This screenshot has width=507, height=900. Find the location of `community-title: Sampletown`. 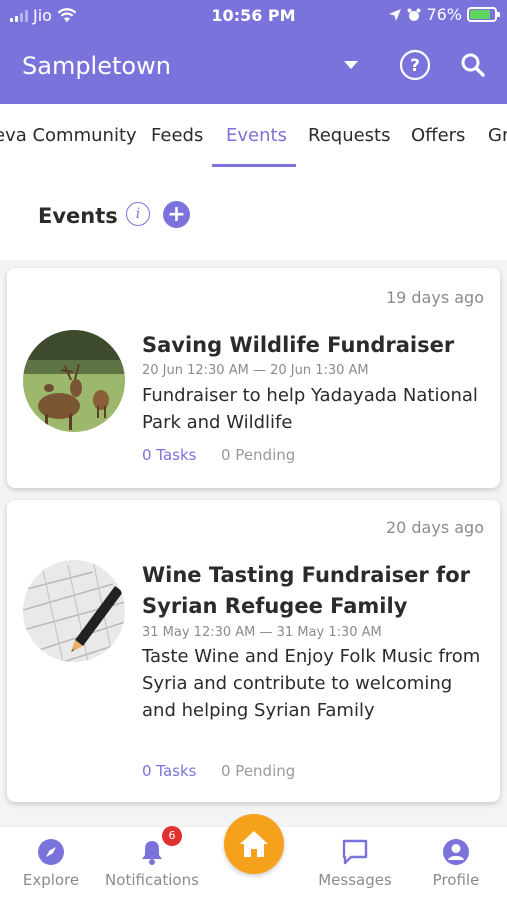

community-title: Sampletown is located at coordinates (96, 66).